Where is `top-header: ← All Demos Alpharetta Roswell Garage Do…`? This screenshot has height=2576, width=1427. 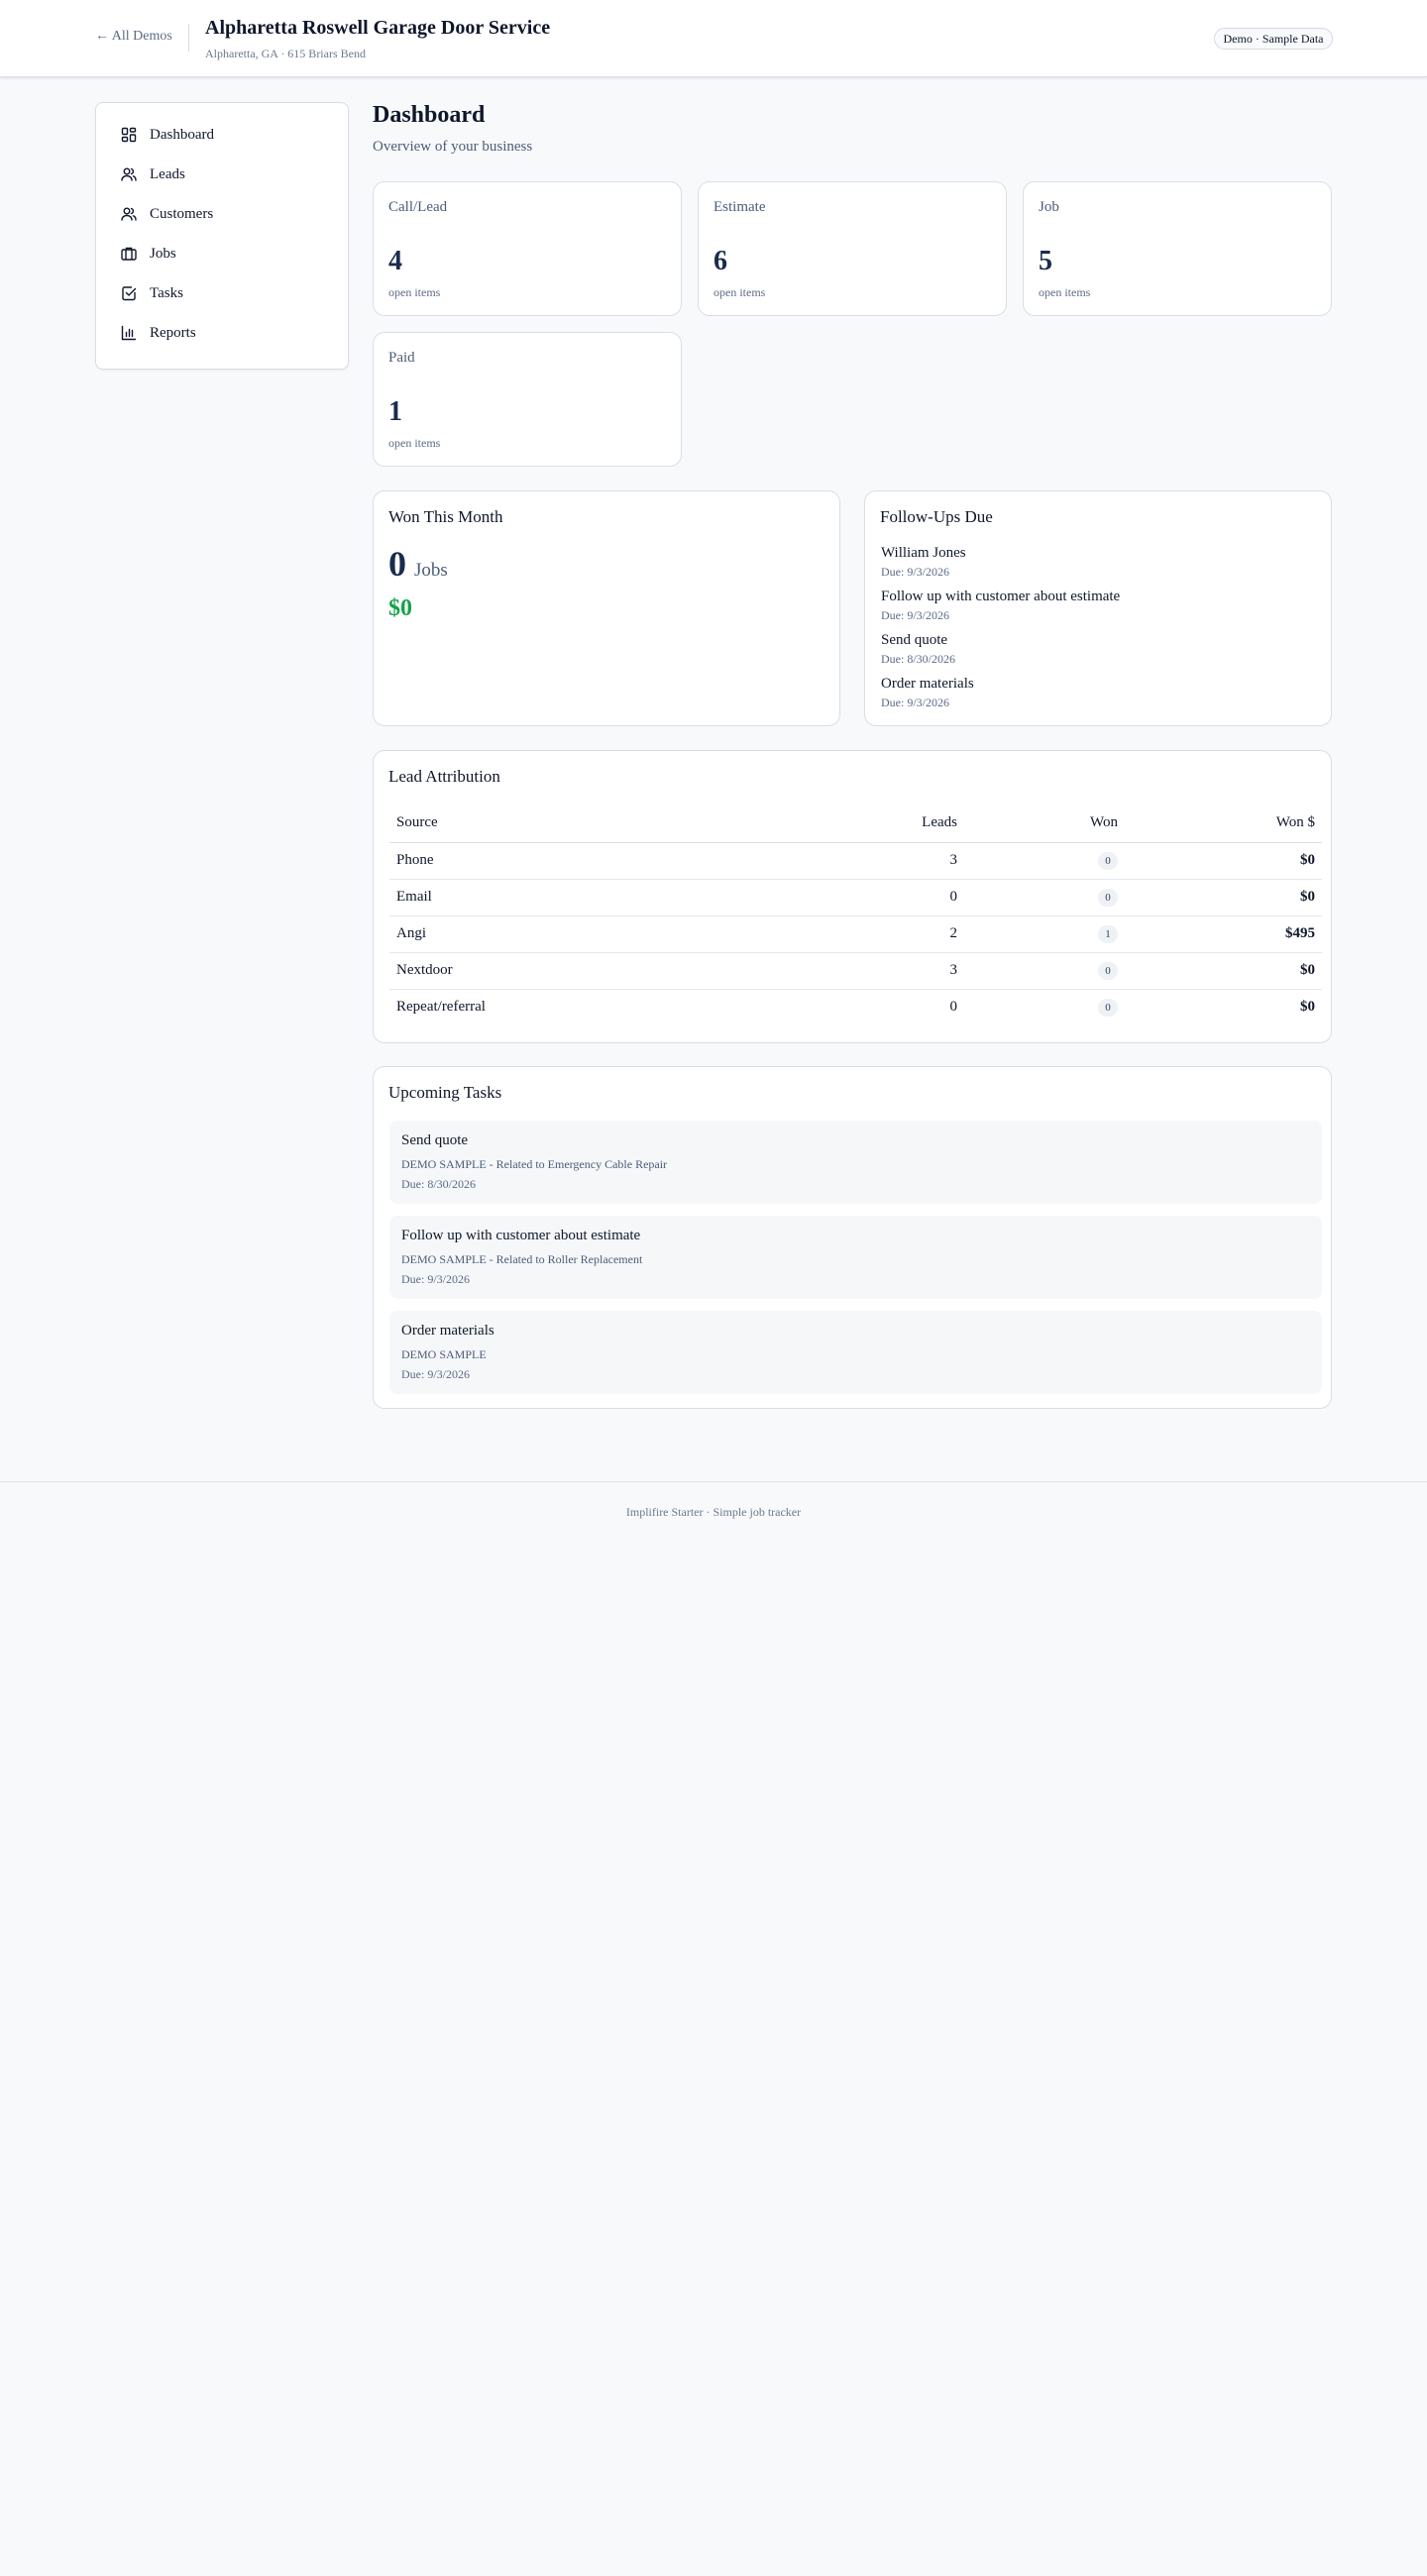
top-header: ← All Demos Alpharetta Roswell Garage Do… is located at coordinates (713, 38).